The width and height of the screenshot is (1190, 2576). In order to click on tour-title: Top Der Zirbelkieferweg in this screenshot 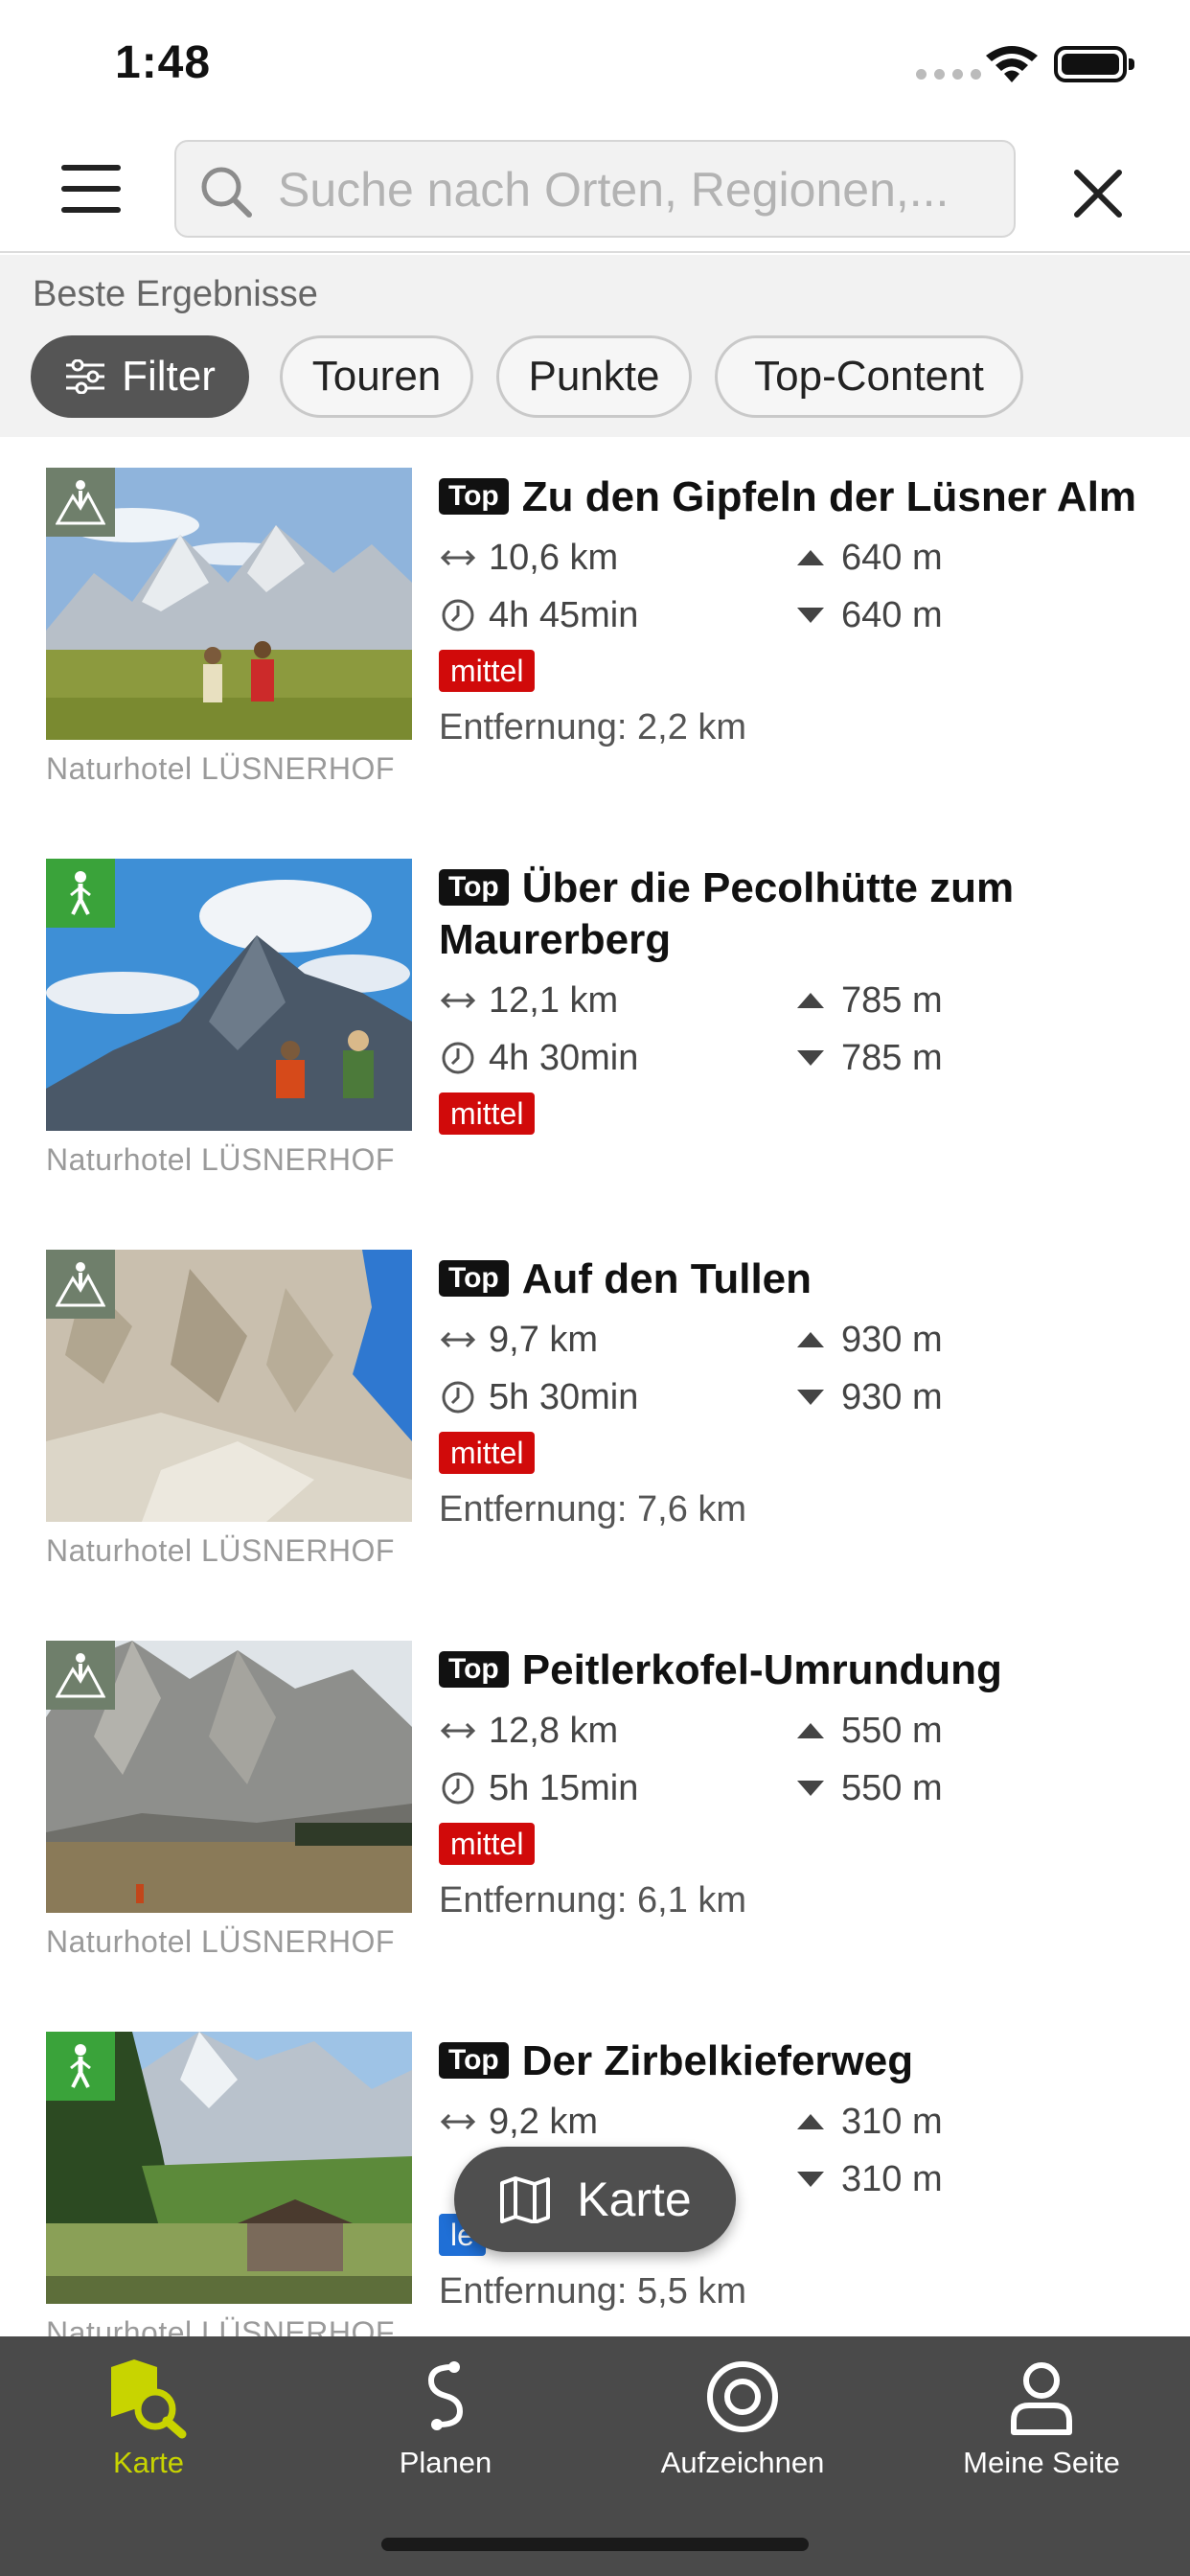, I will do `click(803, 2061)`.